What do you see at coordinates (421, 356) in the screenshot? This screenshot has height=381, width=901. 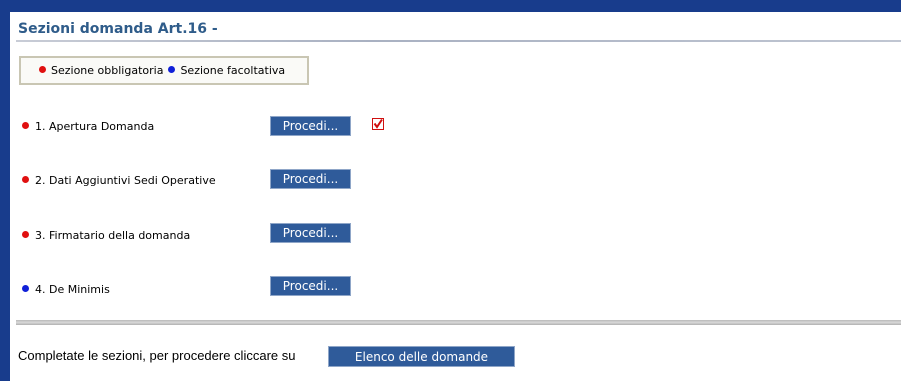 I see `elenco-domande-button: Elenco delle domande` at bounding box center [421, 356].